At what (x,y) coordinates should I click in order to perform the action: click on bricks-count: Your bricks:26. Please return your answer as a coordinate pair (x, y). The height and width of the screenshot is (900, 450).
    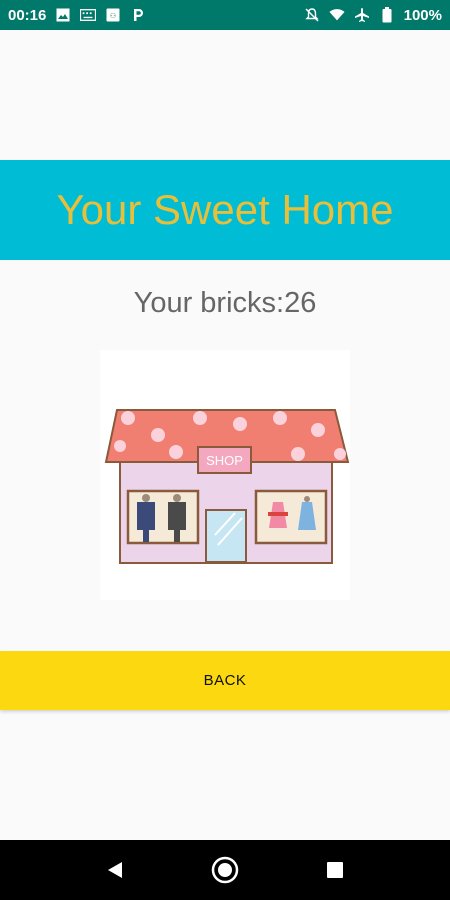
    Looking at the image, I should click on (225, 303).